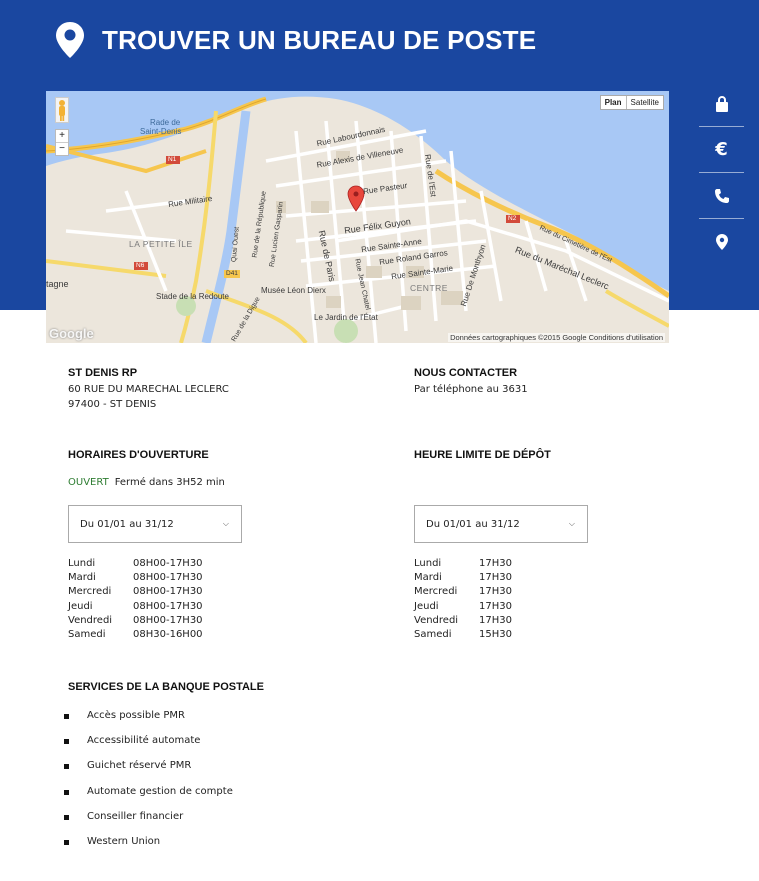 This screenshot has height=881, width=759. What do you see at coordinates (165, 122) in the screenshot?
I see `map-label: Rade de` at bounding box center [165, 122].